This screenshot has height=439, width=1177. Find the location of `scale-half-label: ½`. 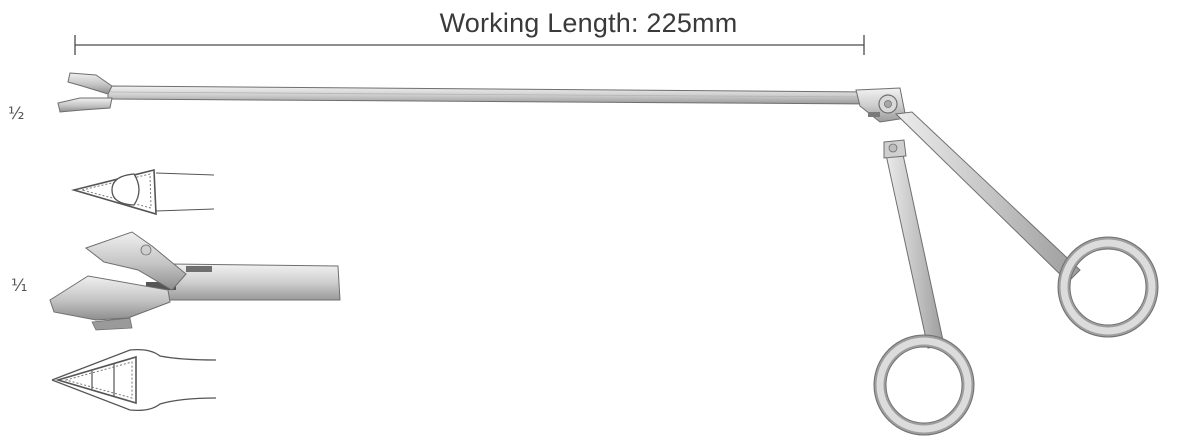

scale-half-label: ½ is located at coordinates (16, 114).